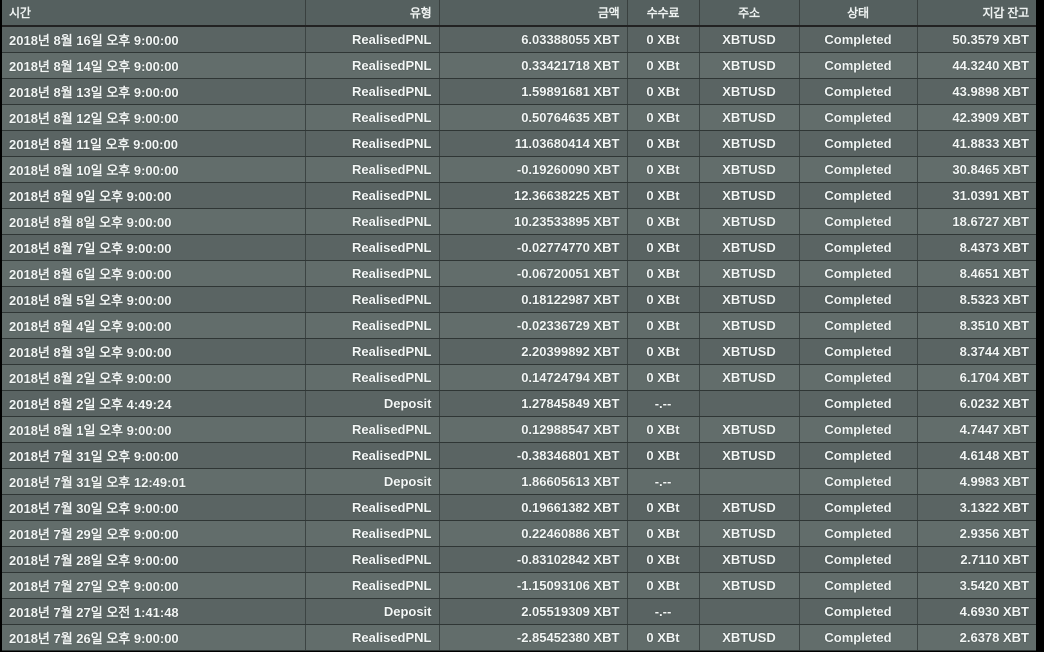 The image size is (1044, 652). Describe the element at coordinates (533, 611) in the screenshot. I see `cell-amount: 2.05519309 XBT` at that location.